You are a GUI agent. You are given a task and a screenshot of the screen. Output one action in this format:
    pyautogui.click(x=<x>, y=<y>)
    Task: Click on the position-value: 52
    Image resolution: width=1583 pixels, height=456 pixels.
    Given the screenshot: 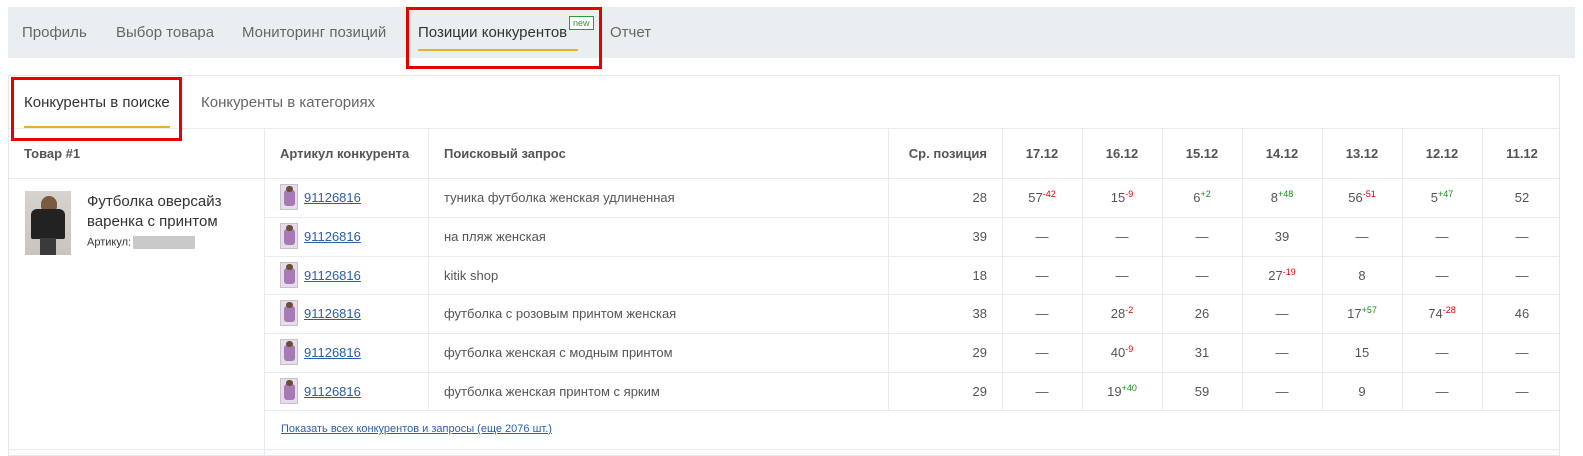 What is the action you would take?
    pyautogui.click(x=1522, y=197)
    